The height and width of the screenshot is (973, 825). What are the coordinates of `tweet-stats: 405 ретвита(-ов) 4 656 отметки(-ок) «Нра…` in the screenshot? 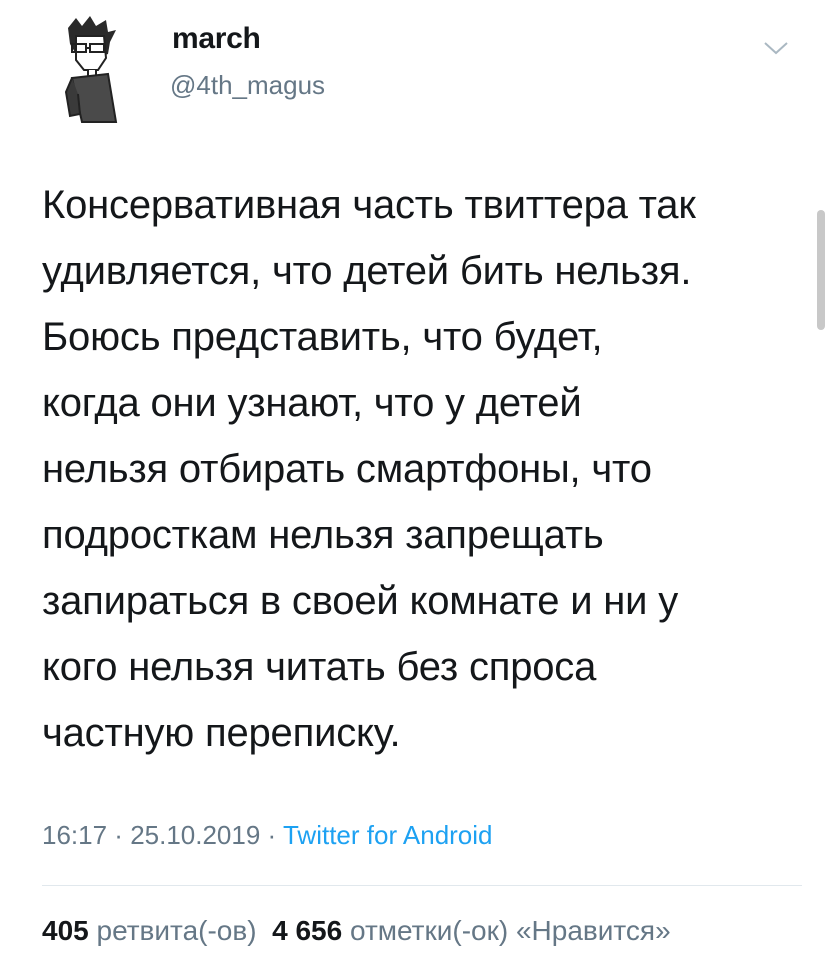 It's located at (356, 931).